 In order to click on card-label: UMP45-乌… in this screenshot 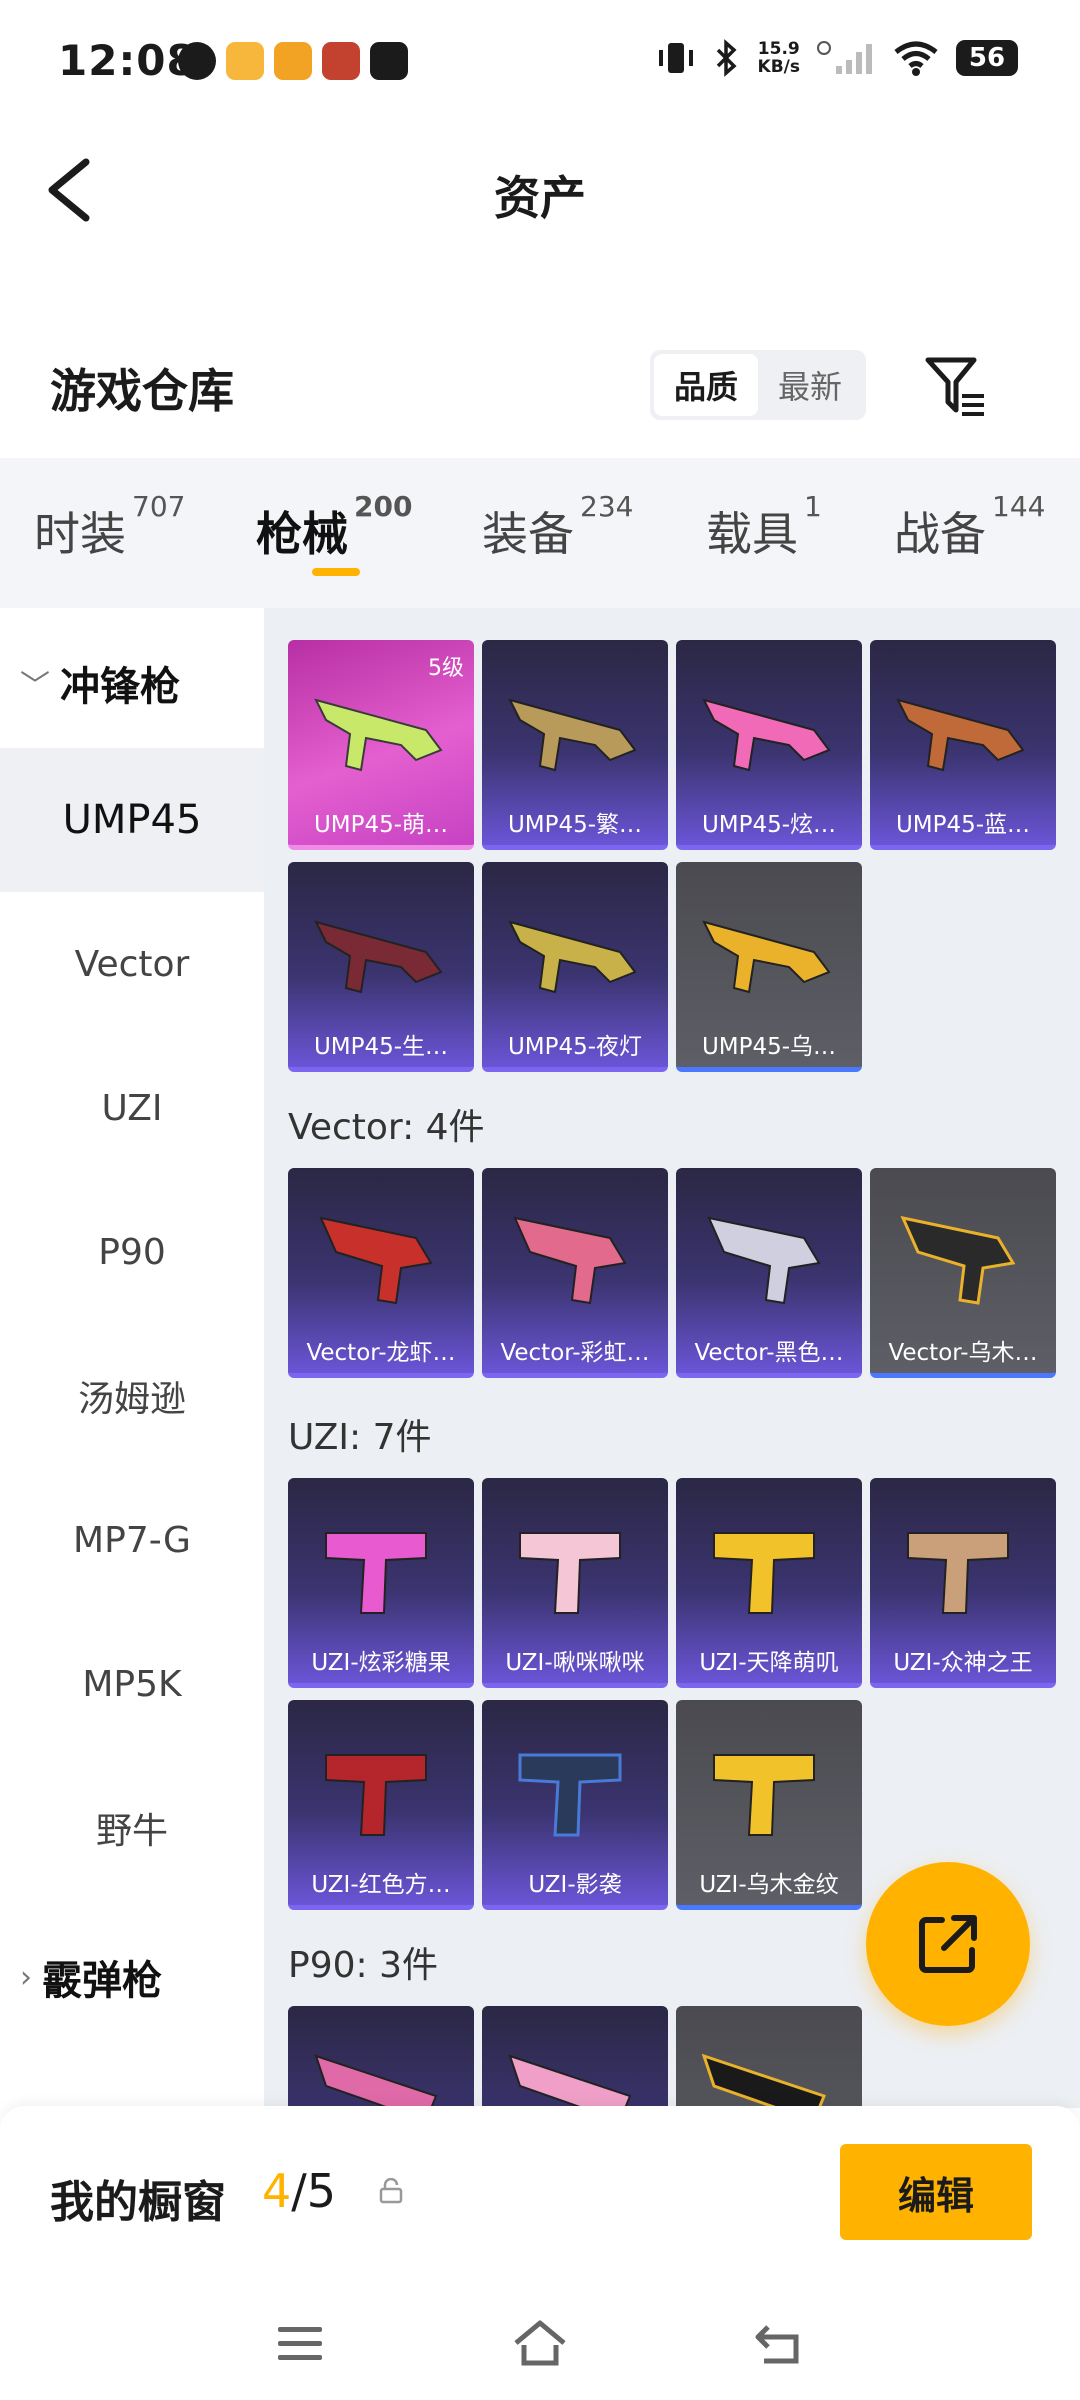, I will do `click(769, 1047)`.